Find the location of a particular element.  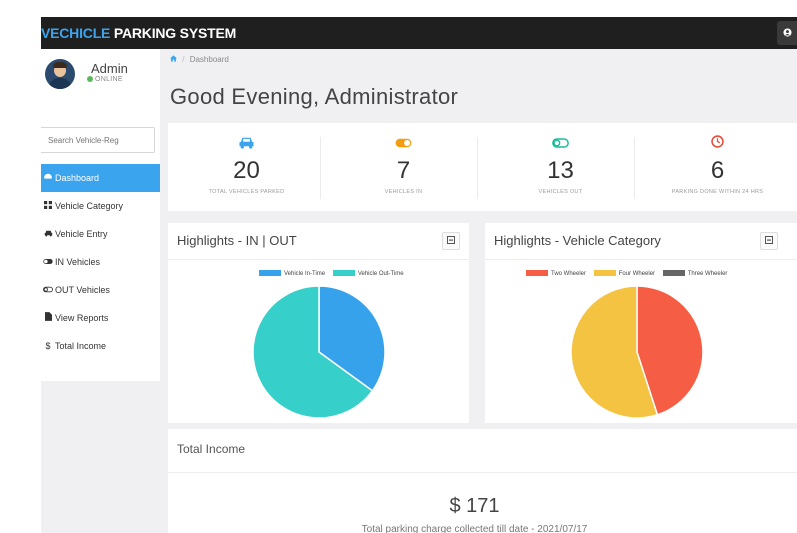

breadcrumb: / Dashboard is located at coordinates (199, 59).